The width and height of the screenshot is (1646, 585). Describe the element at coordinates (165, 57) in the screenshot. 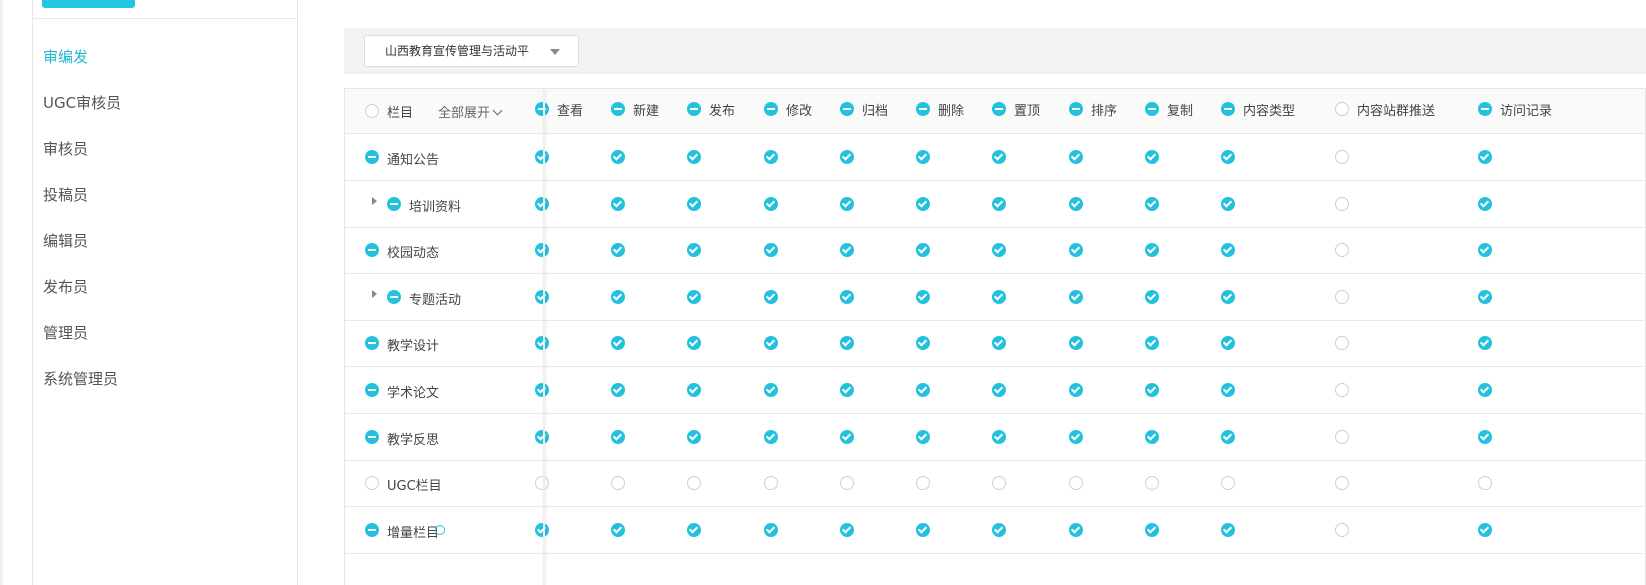

I see `role-item: 审编发` at that location.